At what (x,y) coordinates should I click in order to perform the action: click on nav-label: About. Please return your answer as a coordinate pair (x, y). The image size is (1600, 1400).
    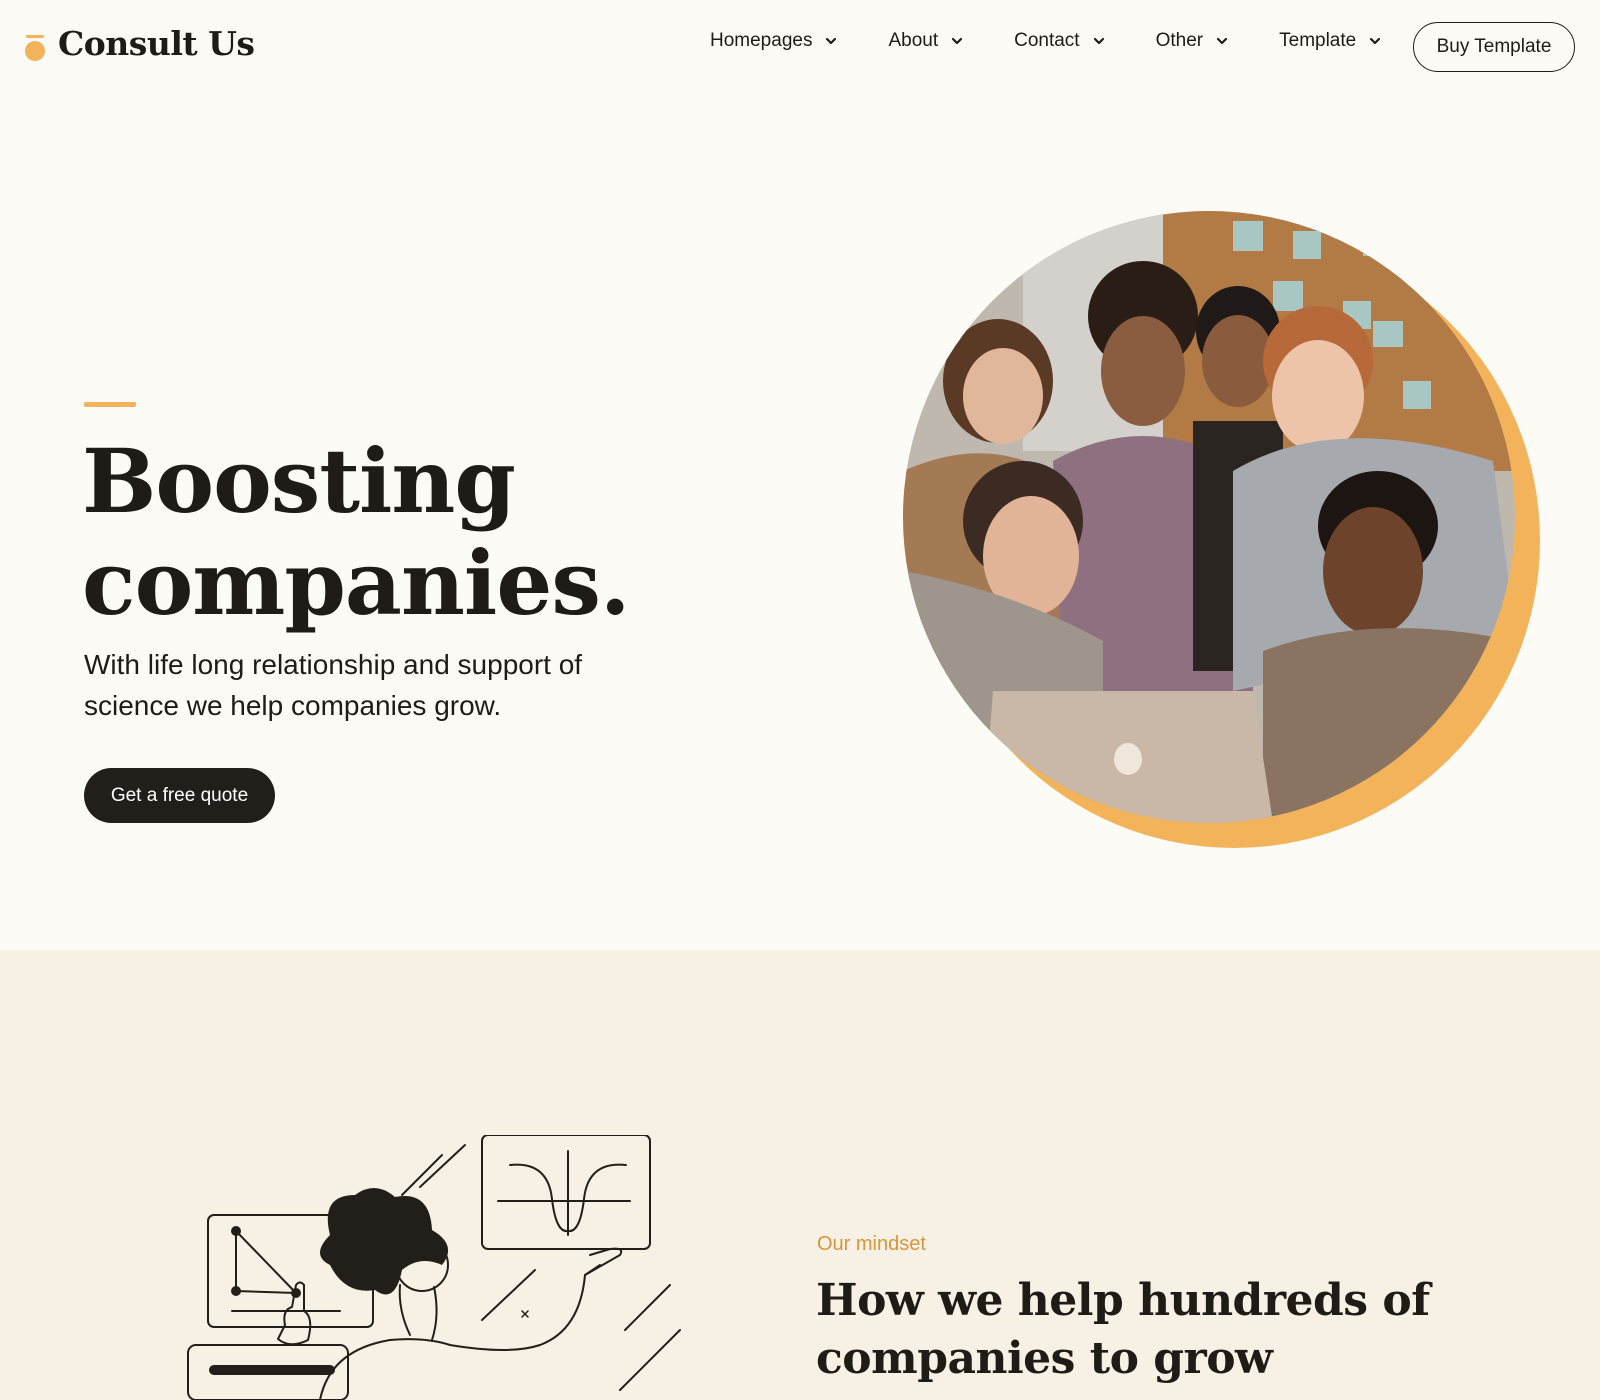
    Looking at the image, I should click on (913, 40).